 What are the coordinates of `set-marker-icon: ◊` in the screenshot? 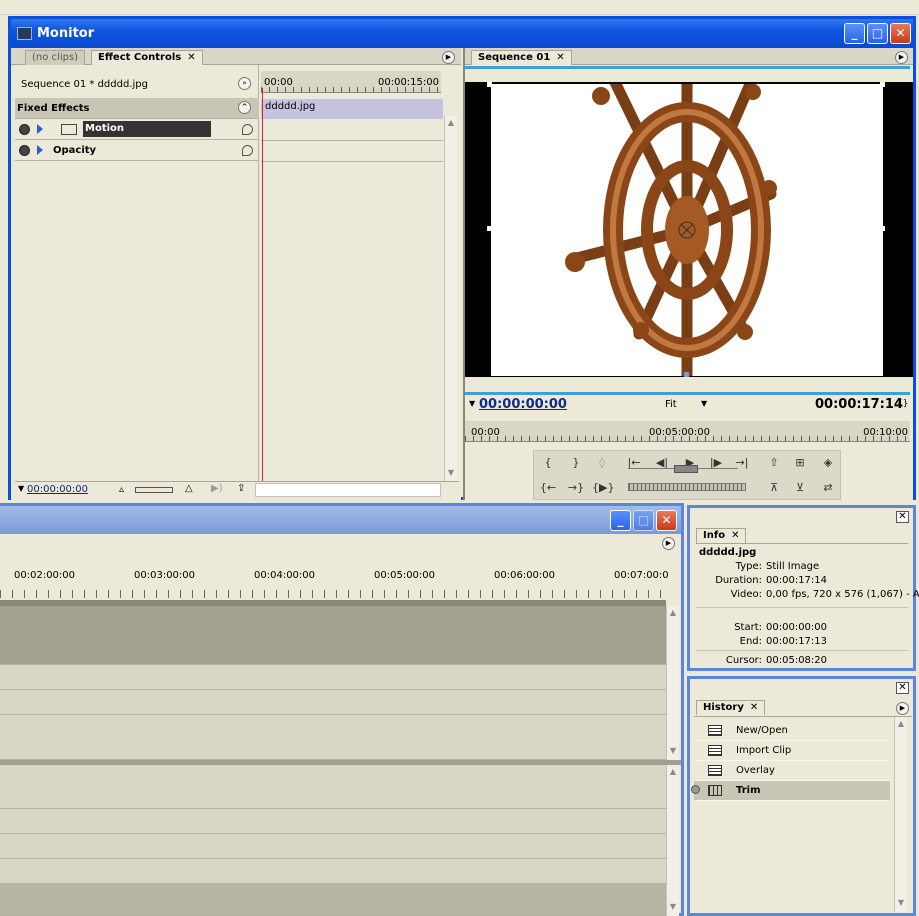 It's located at (602, 463).